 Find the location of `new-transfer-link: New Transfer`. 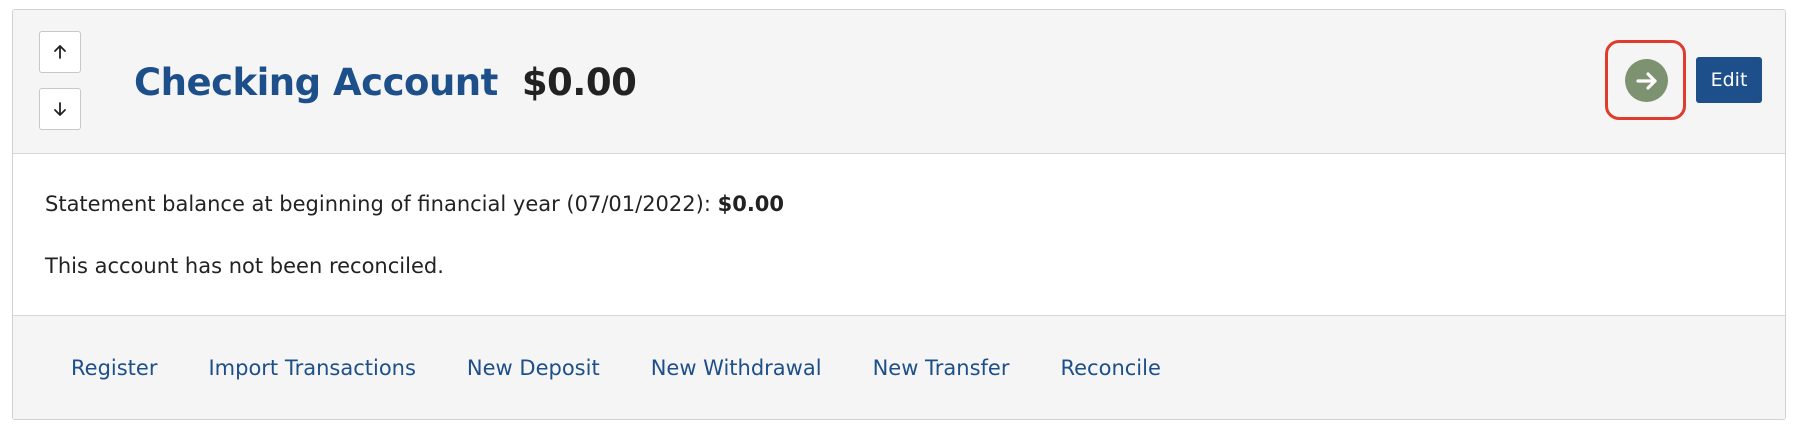

new-transfer-link: New Transfer is located at coordinates (941, 368).